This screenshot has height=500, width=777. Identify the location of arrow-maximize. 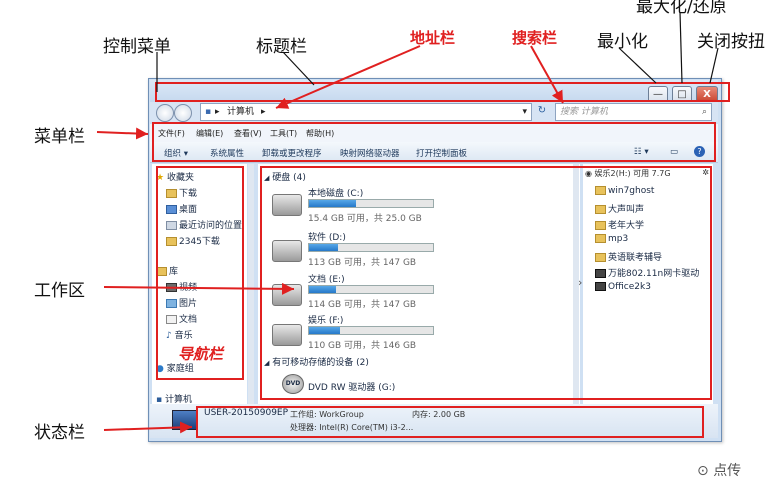
(681, 47).